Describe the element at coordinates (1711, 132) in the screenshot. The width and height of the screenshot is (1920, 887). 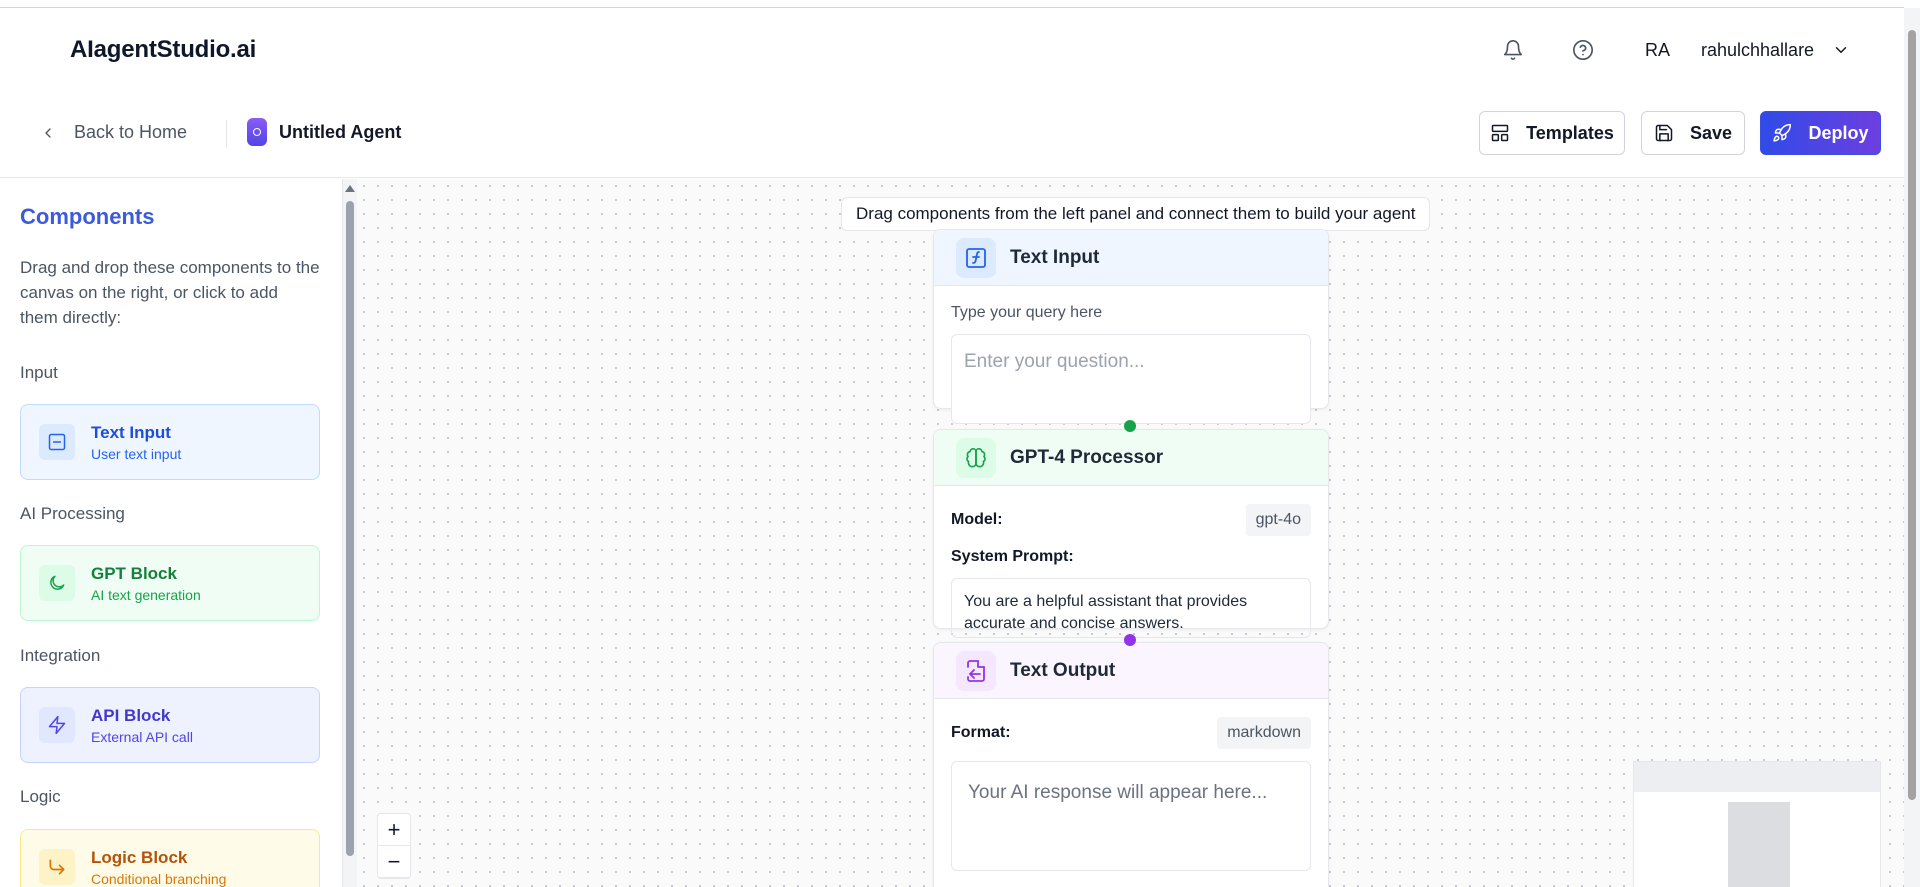
I see `save-label: Save` at that location.